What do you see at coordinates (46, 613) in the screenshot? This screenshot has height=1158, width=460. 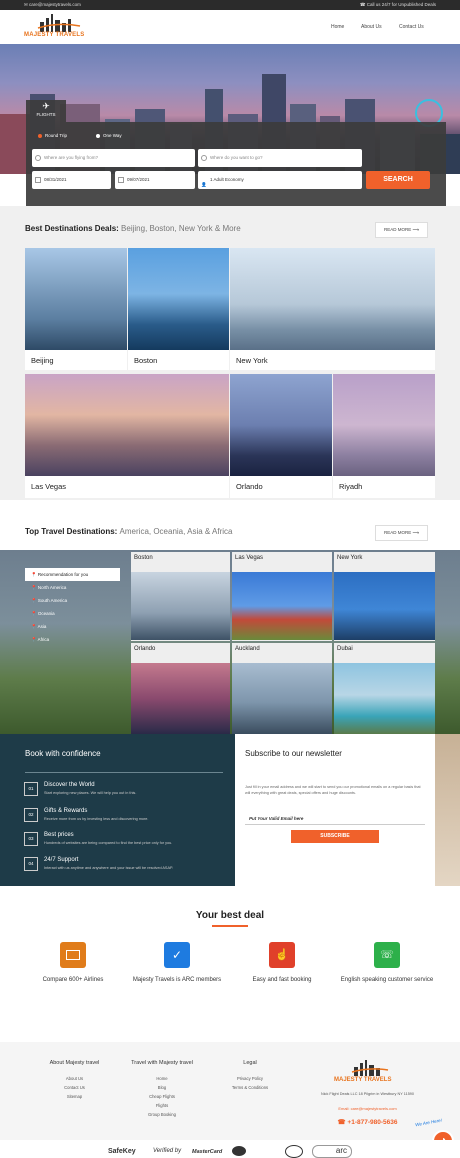 I see `region-label: Oceania` at bounding box center [46, 613].